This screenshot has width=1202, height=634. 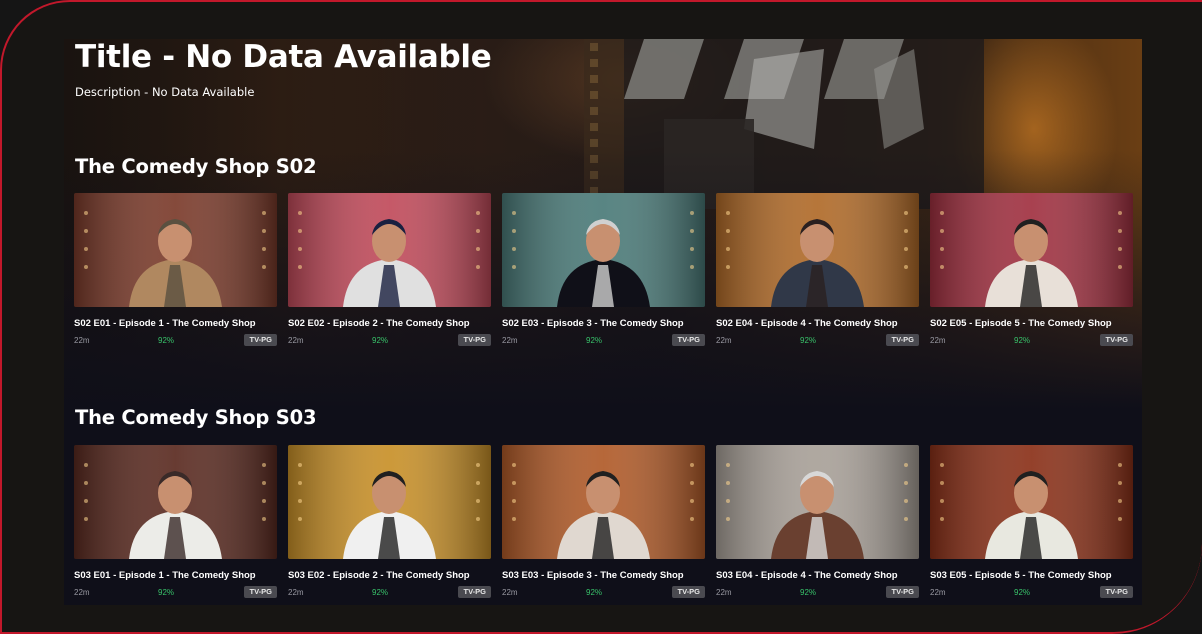 I want to click on episode-title: S02 E01 - Episode 1 - The Comedy Shop, so click(x=179, y=323).